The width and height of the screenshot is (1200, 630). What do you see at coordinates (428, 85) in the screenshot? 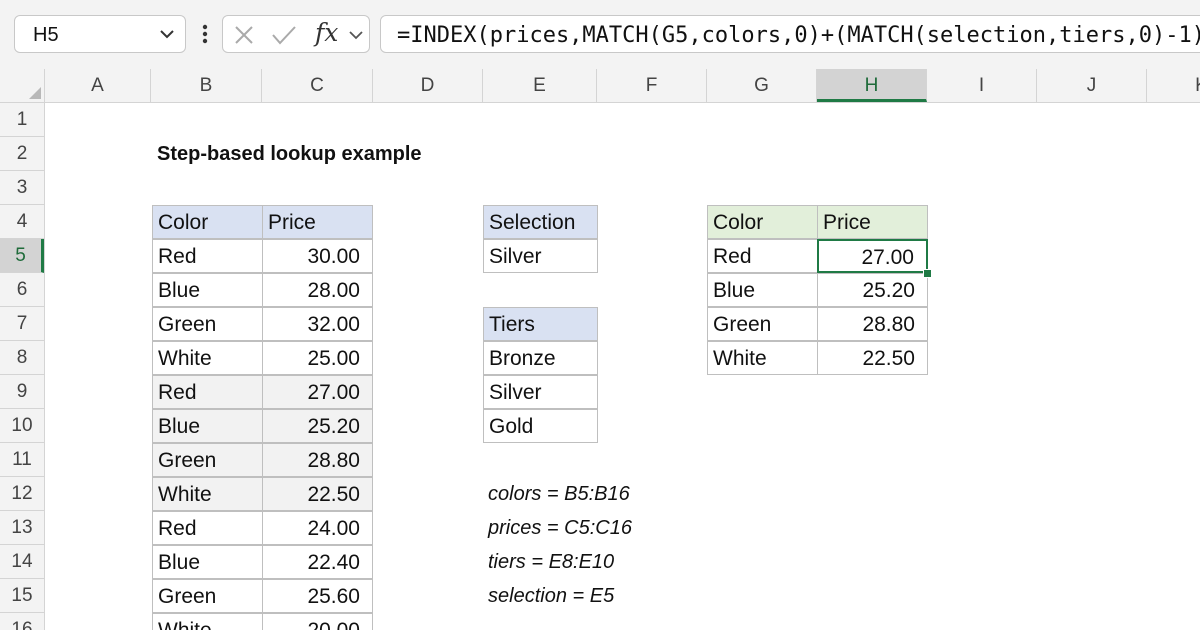
I see `column-header-d: D` at bounding box center [428, 85].